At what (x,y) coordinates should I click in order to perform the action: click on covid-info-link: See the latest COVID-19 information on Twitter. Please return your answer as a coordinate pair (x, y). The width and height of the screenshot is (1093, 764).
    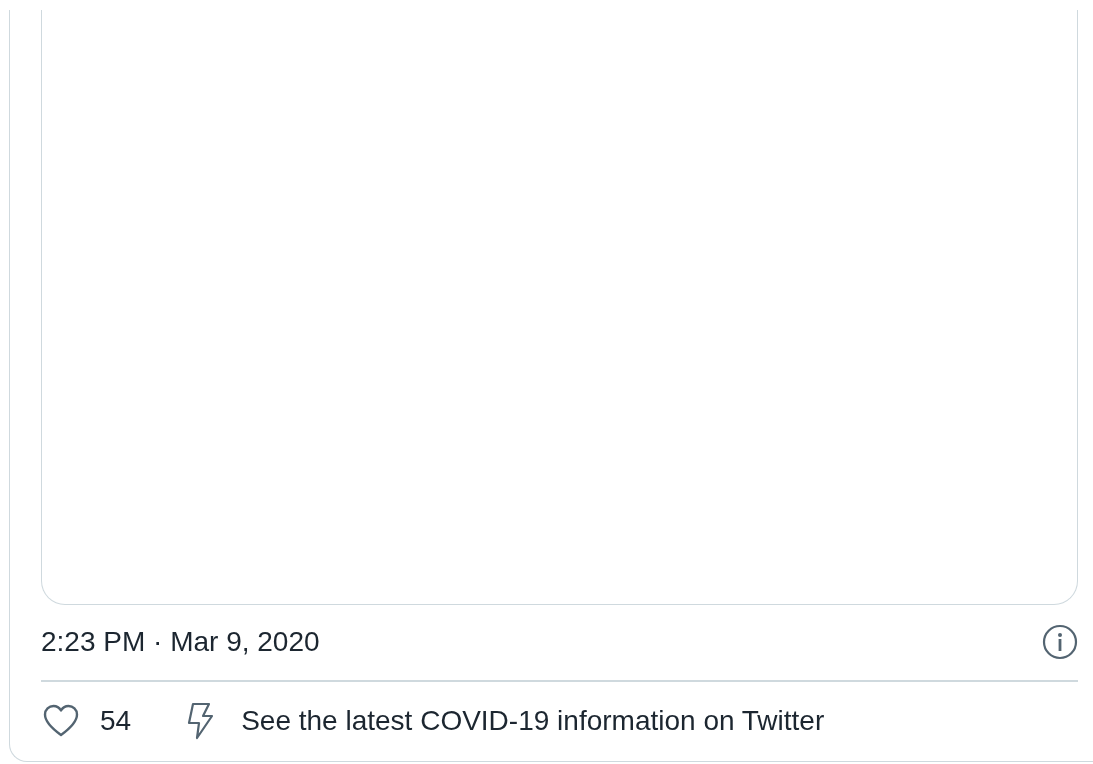
    Looking at the image, I should click on (533, 721).